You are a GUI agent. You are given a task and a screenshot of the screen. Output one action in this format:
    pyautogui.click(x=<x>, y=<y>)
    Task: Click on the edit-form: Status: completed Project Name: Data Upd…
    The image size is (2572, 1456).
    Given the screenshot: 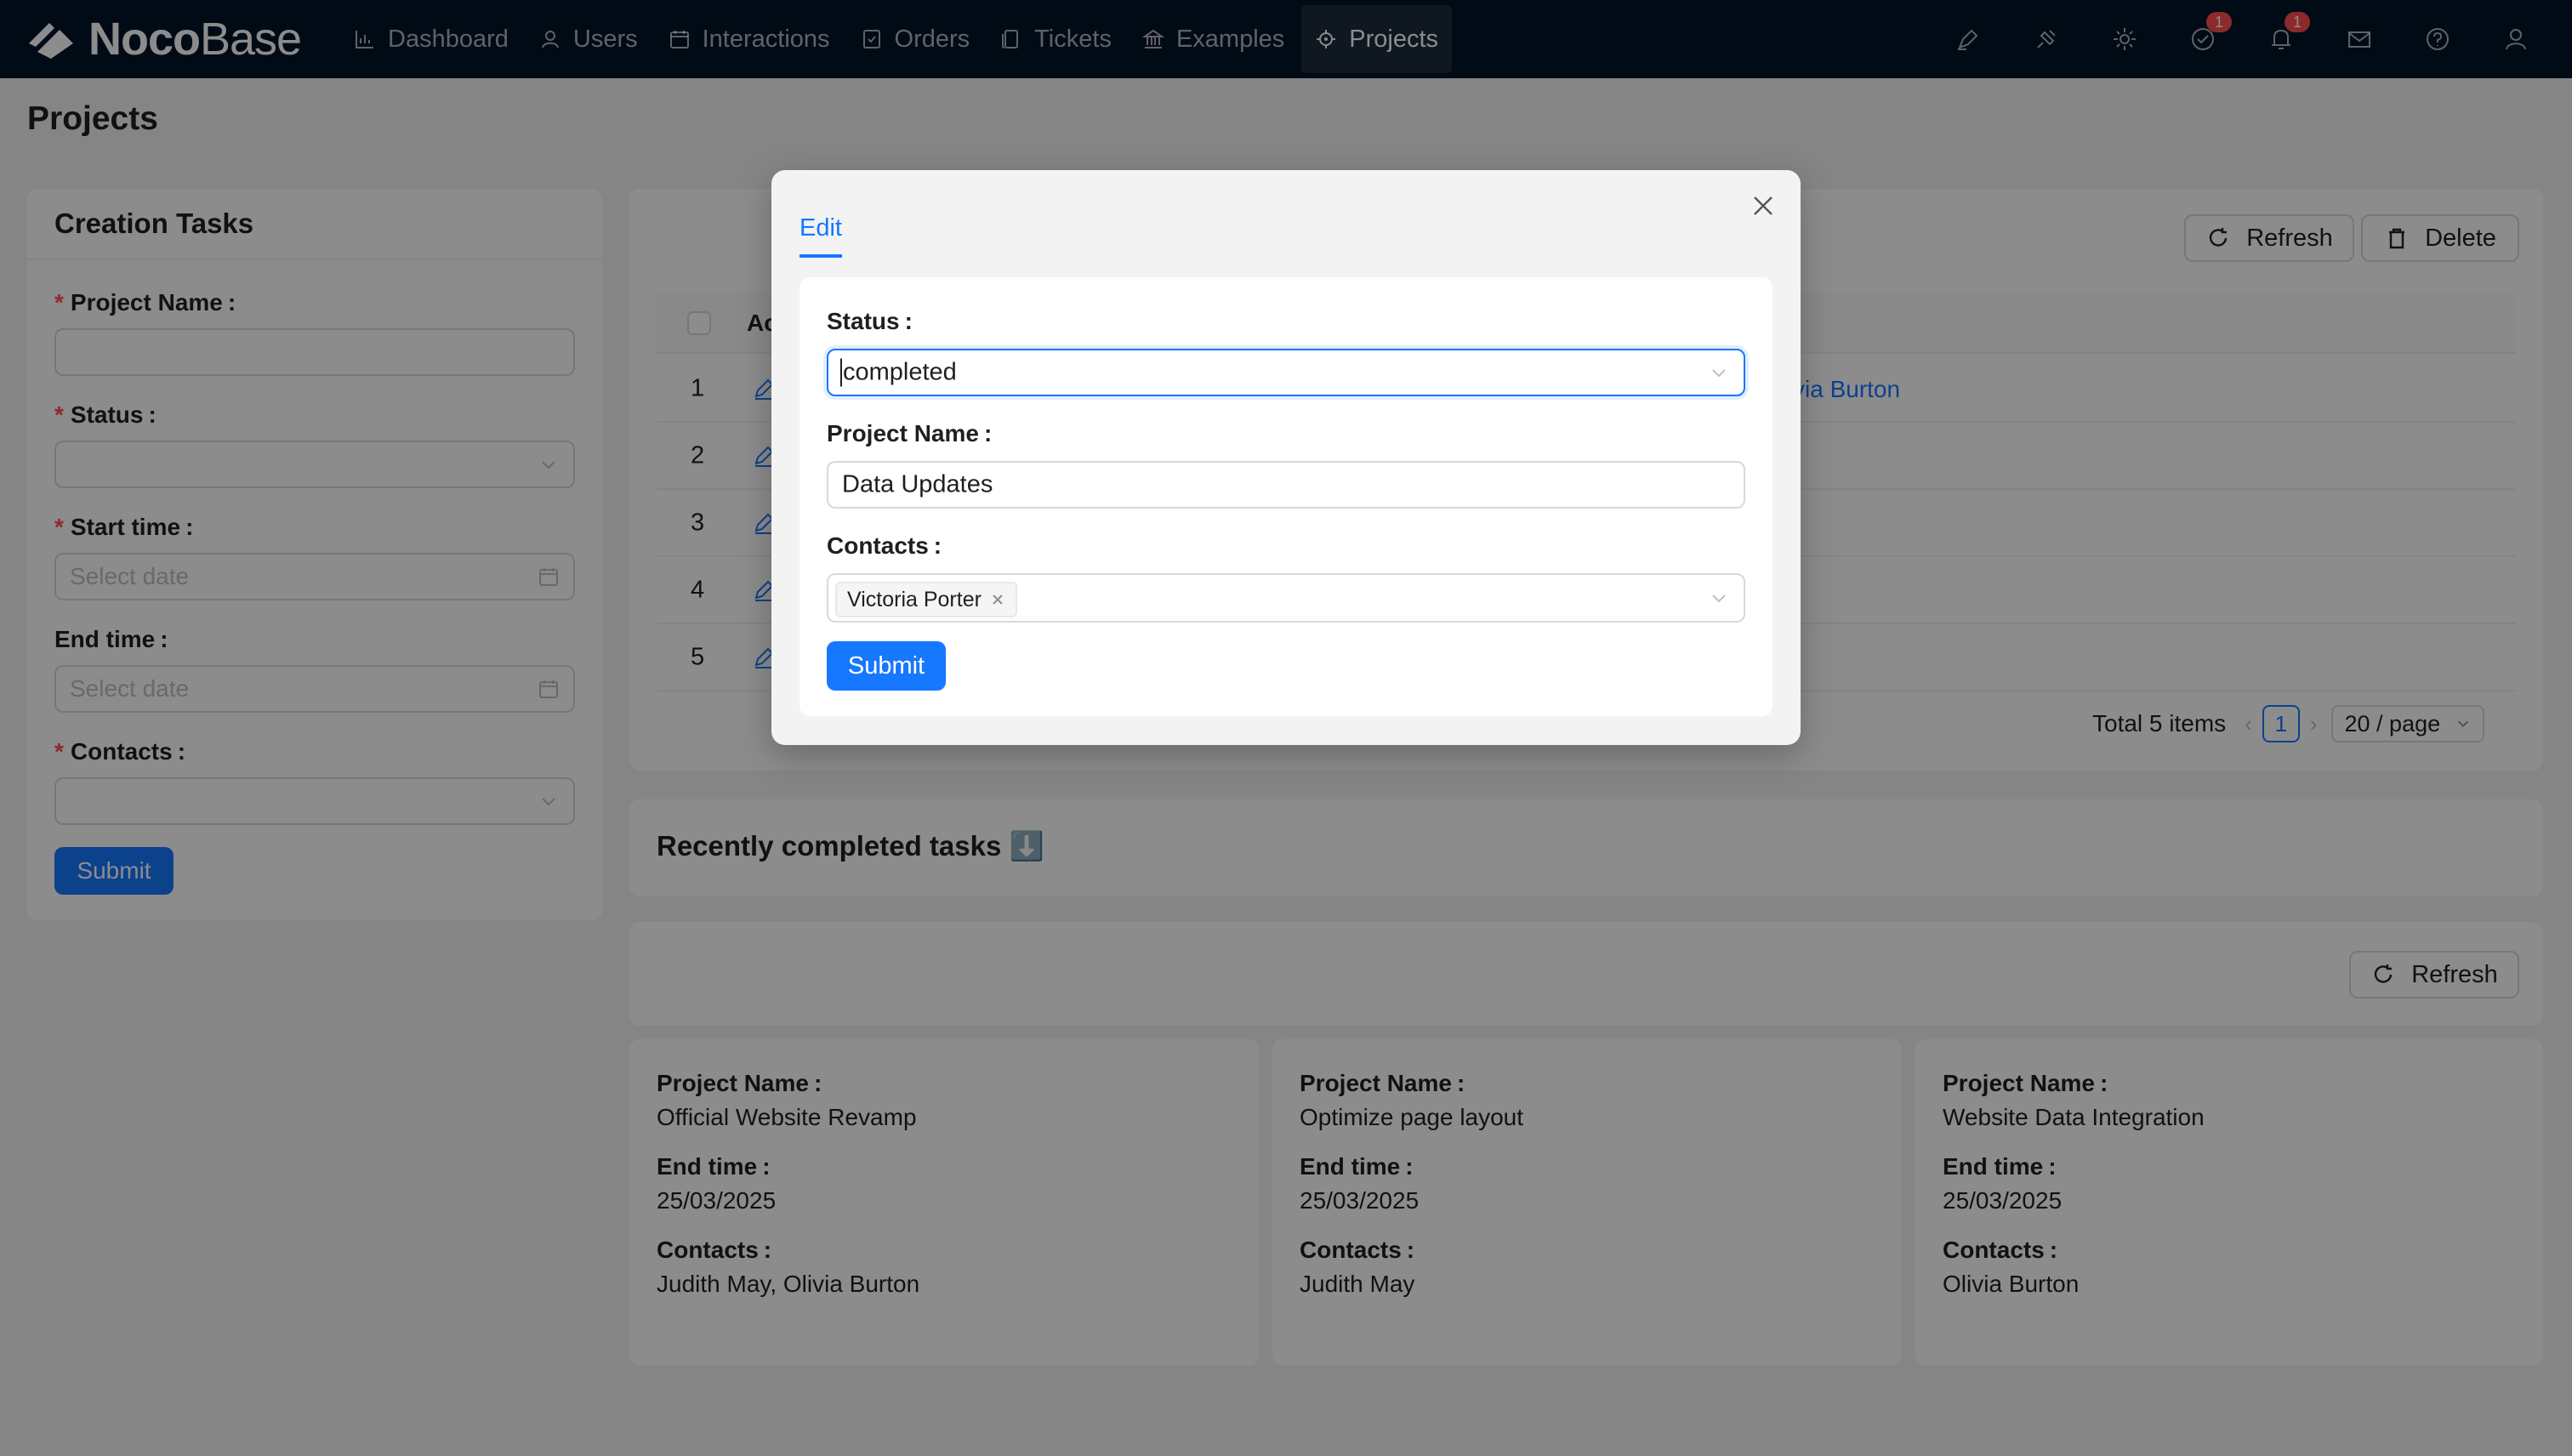 What is the action you would take?
    pyautogui.click(x=1286, y=496)
    